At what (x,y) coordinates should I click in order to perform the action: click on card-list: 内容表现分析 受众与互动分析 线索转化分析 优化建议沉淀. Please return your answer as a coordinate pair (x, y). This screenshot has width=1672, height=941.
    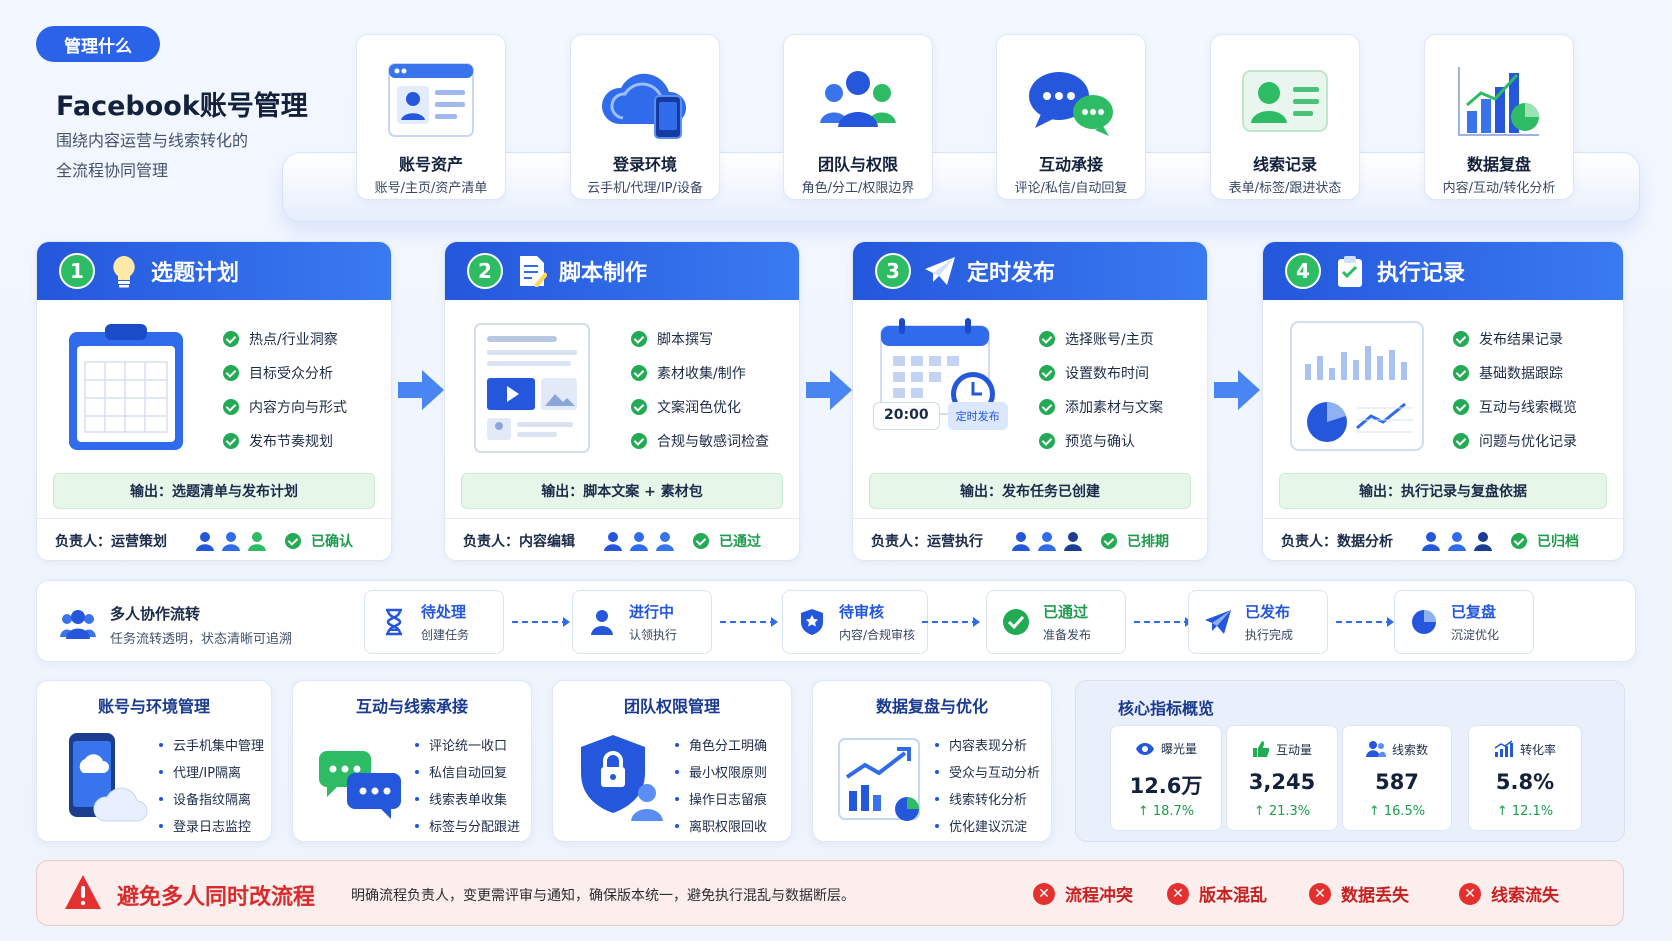
    Looking at the image, I should click on (987, 785).